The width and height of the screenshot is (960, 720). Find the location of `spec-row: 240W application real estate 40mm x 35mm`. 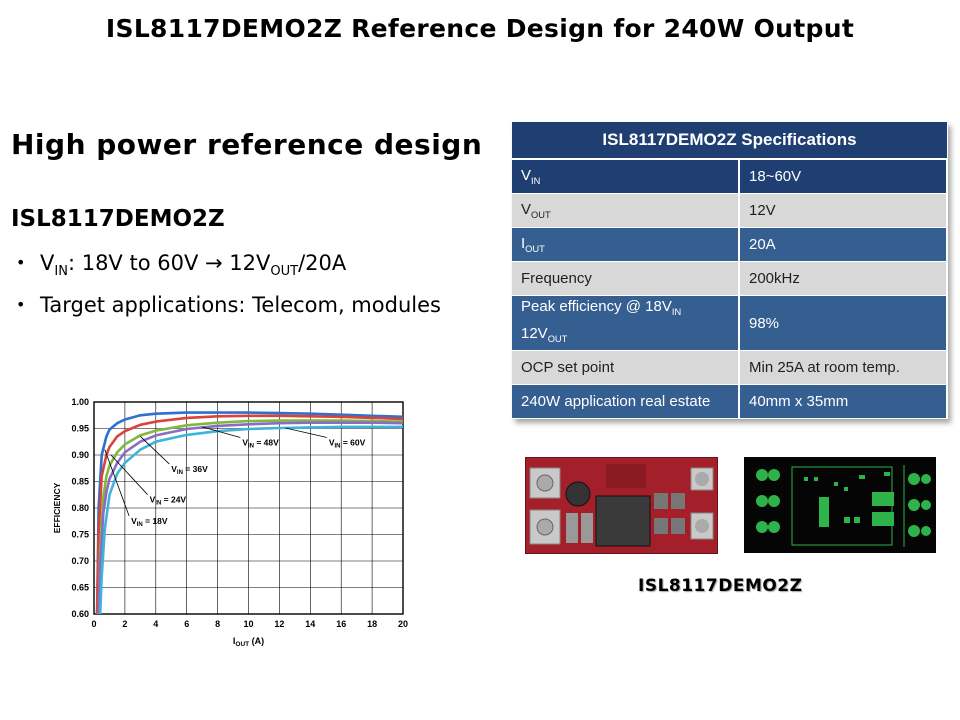

spec-row: 240W application real estate 40mm x 35mm is located at coordinates (730, 401).